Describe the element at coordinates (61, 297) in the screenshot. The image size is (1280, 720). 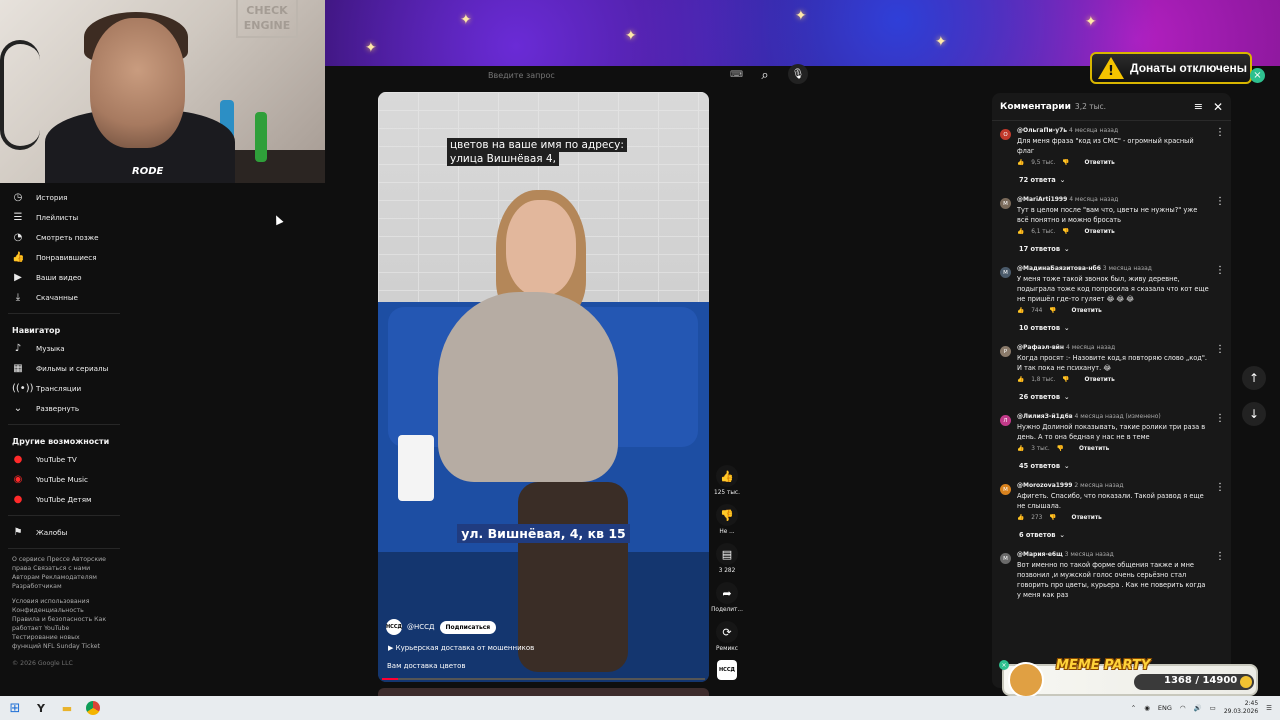
I see `sidebar-item-downloads: ⤓ Скачанные` at that location.